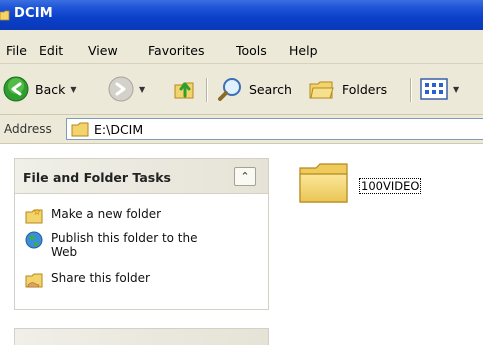 This screenshot has width=483, height=345. Describe the element at coordinates (176, 50) in the screenshot. I see `menu-favorites: Favorites` at that location.